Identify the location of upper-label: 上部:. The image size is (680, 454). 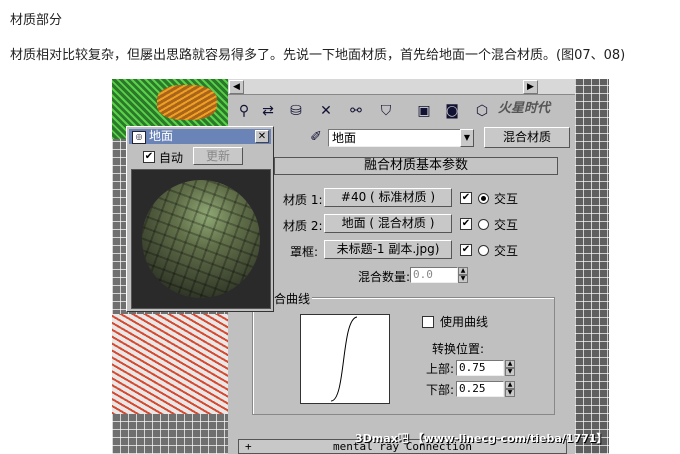
(440, 369).